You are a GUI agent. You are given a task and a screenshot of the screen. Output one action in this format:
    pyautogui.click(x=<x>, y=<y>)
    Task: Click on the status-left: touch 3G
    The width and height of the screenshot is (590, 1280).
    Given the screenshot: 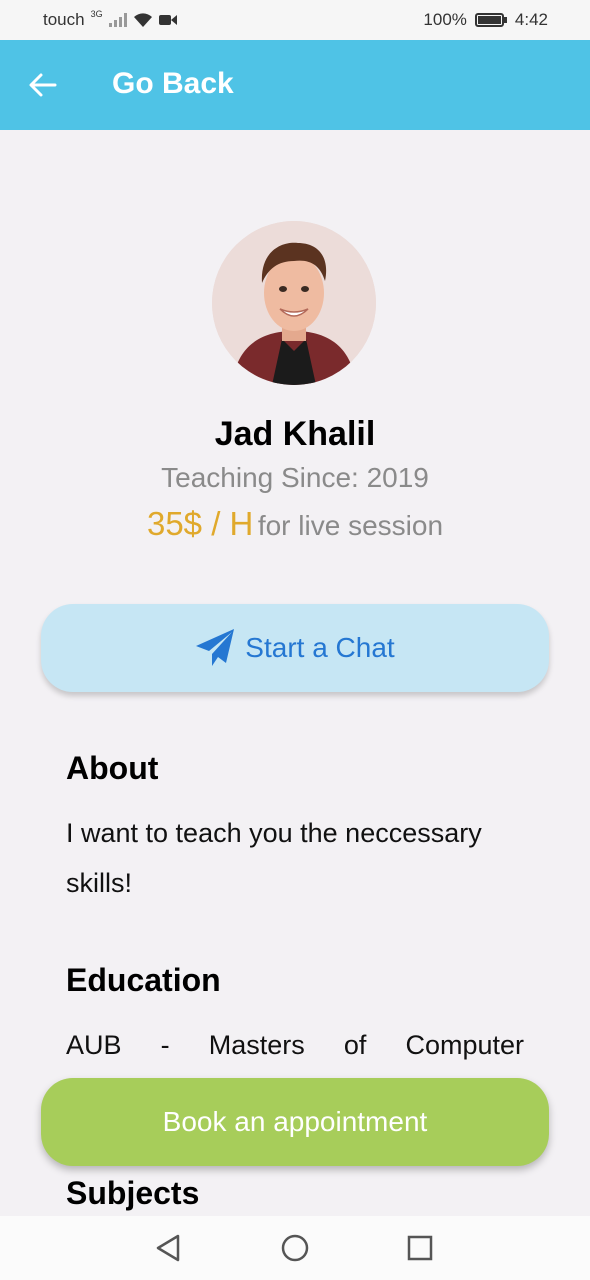 What is the action you would take?
    pyautogui.click(x=110, y=19)
    